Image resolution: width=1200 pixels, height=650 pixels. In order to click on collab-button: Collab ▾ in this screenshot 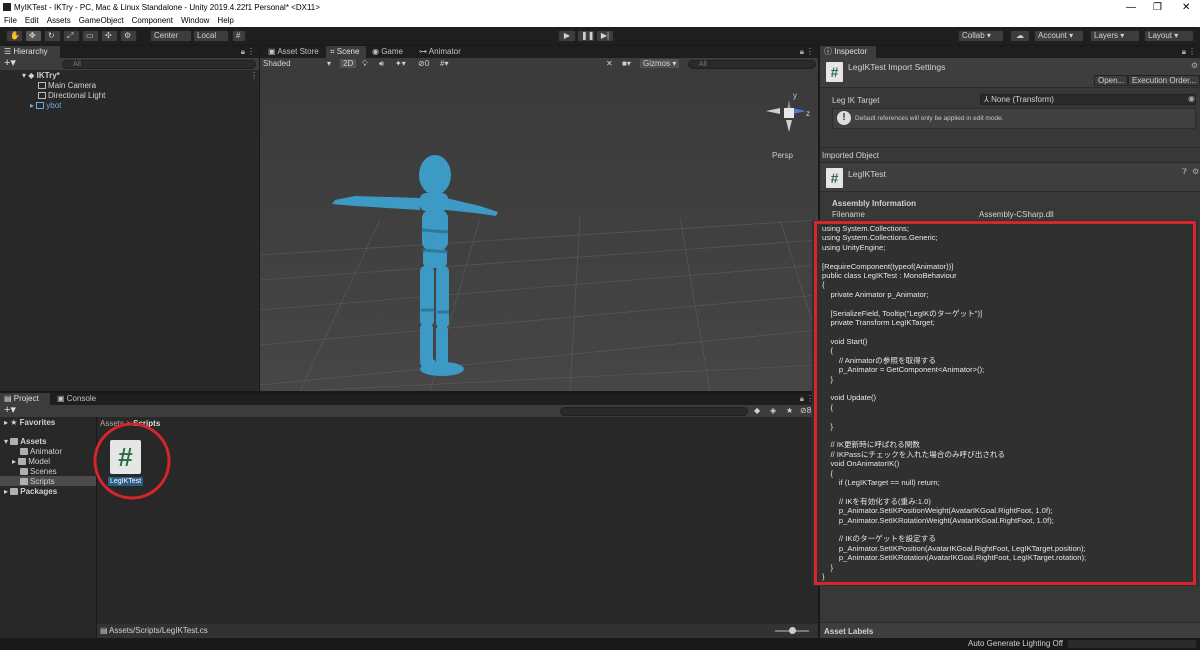, I will do `click(981, 36)`.